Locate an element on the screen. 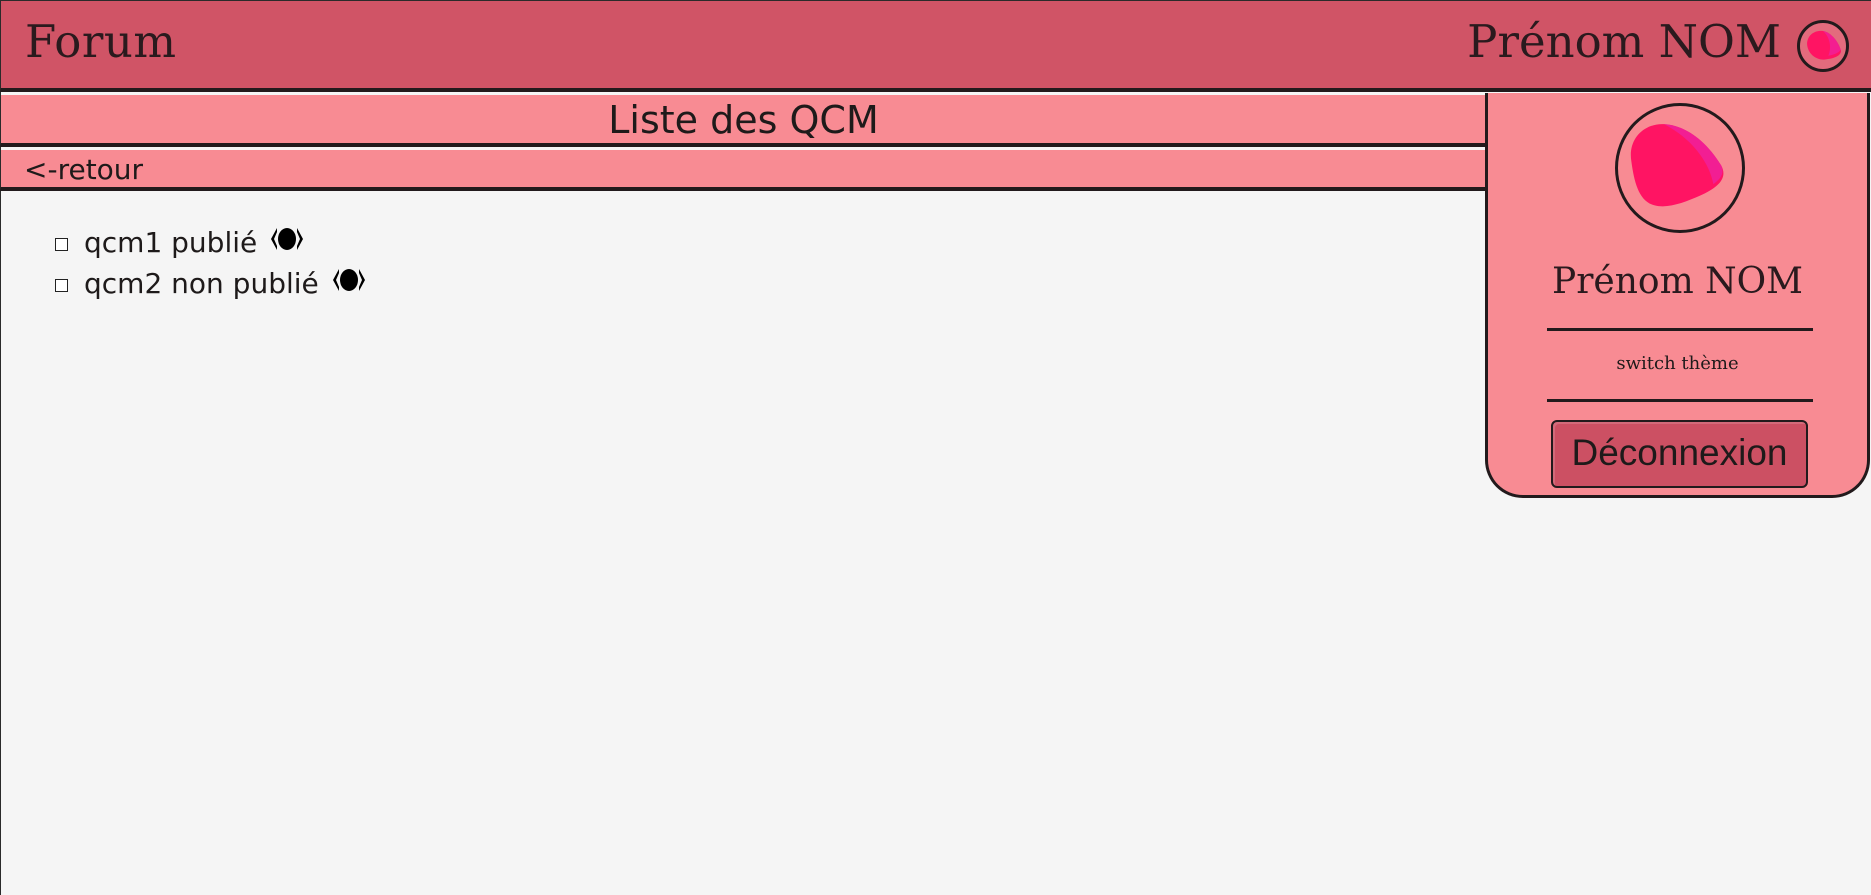  list-item: qcm1 publié is located at coordinates (213, 242).